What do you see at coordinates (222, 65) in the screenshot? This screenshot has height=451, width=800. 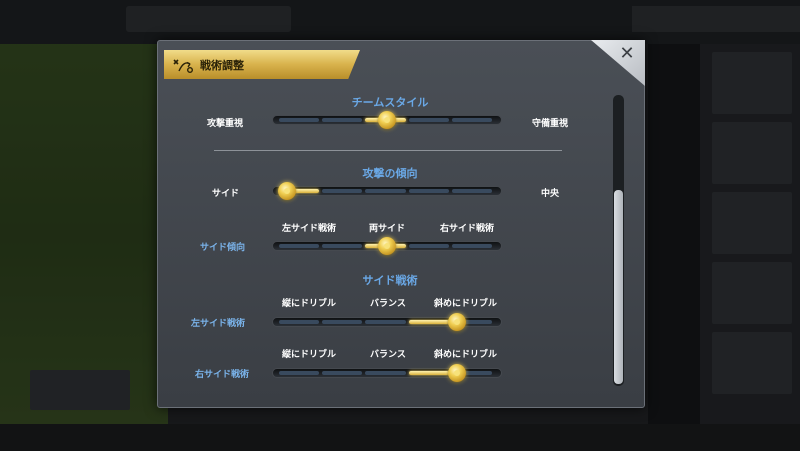 I see `dialog-title: 戦術調整` at bounding box center [222, 65].